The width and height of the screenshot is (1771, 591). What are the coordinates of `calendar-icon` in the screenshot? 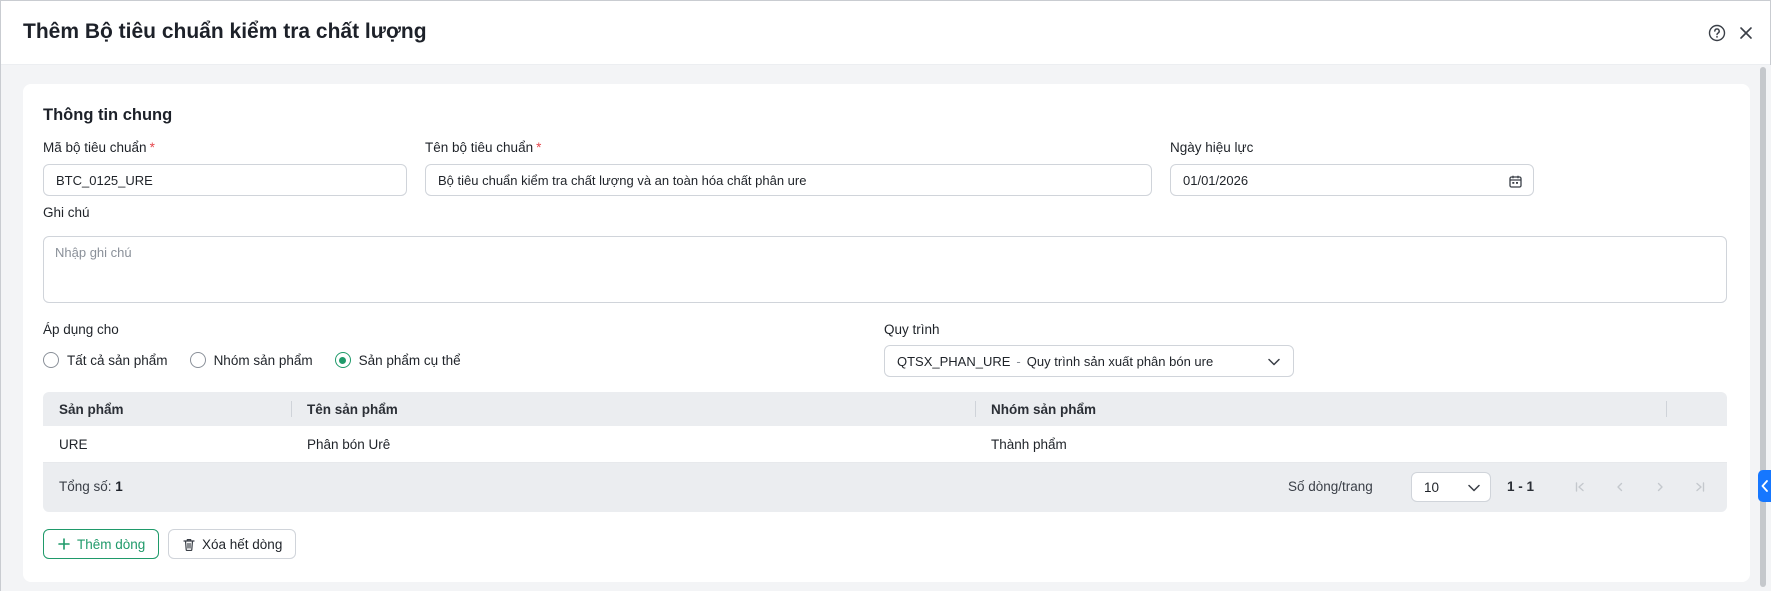 It's located at (1515, 181).